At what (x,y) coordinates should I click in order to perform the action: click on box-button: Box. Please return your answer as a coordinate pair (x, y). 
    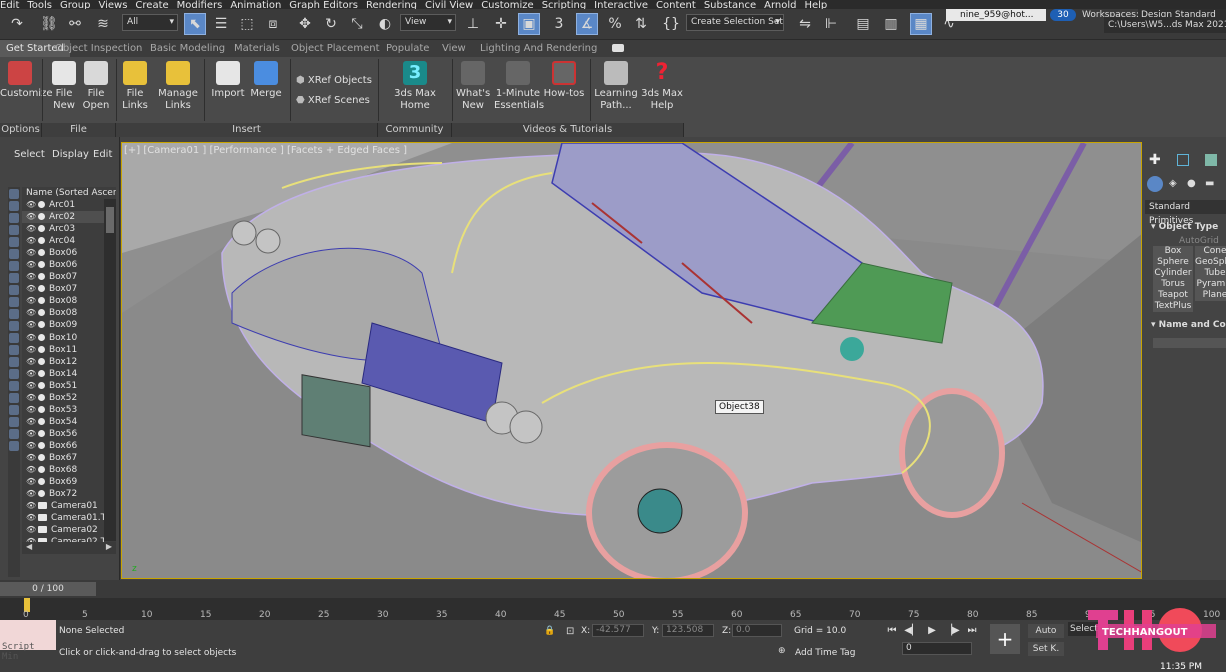
    Looking at the image, I should click on (1173, 251).